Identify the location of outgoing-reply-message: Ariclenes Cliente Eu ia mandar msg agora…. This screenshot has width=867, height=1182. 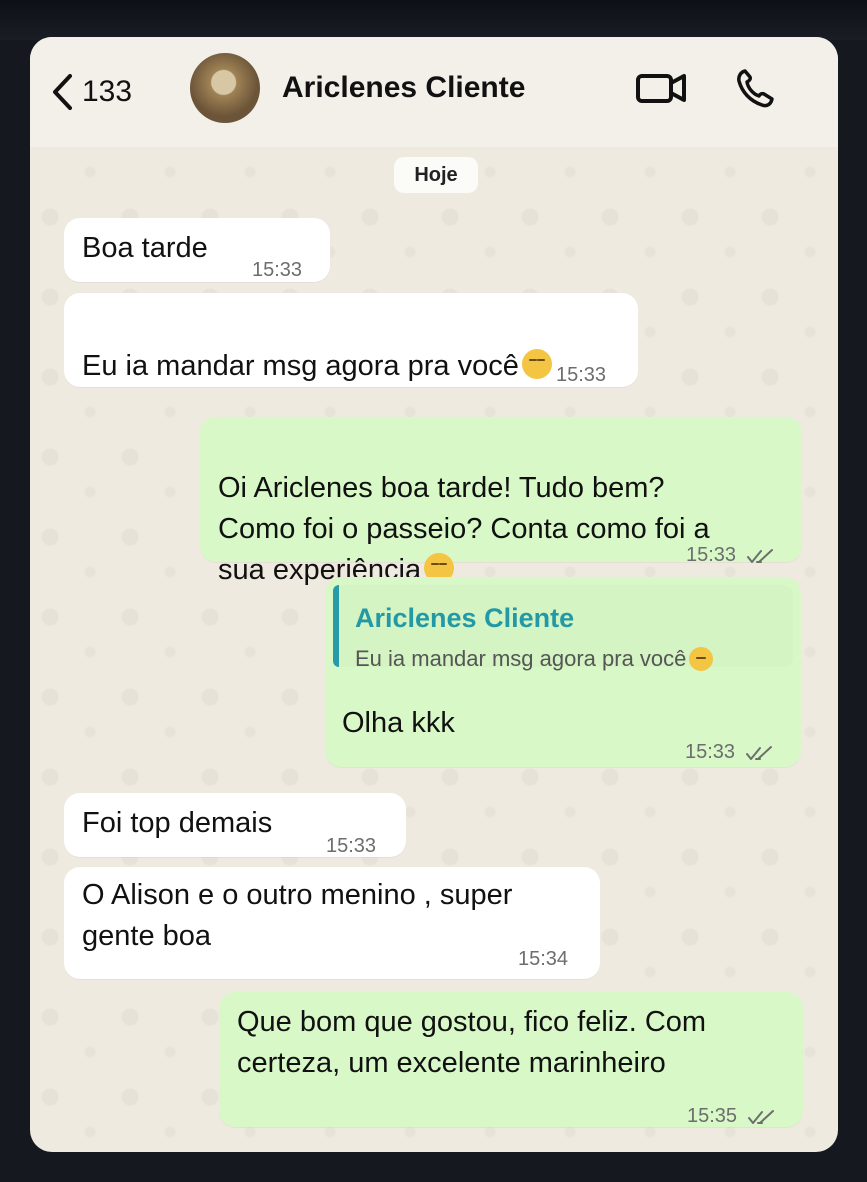
(563, 672).